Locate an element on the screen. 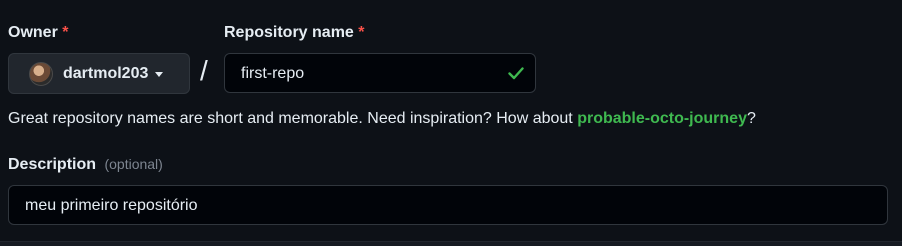  description-label-text: Description is located at coordinates (52, 164).